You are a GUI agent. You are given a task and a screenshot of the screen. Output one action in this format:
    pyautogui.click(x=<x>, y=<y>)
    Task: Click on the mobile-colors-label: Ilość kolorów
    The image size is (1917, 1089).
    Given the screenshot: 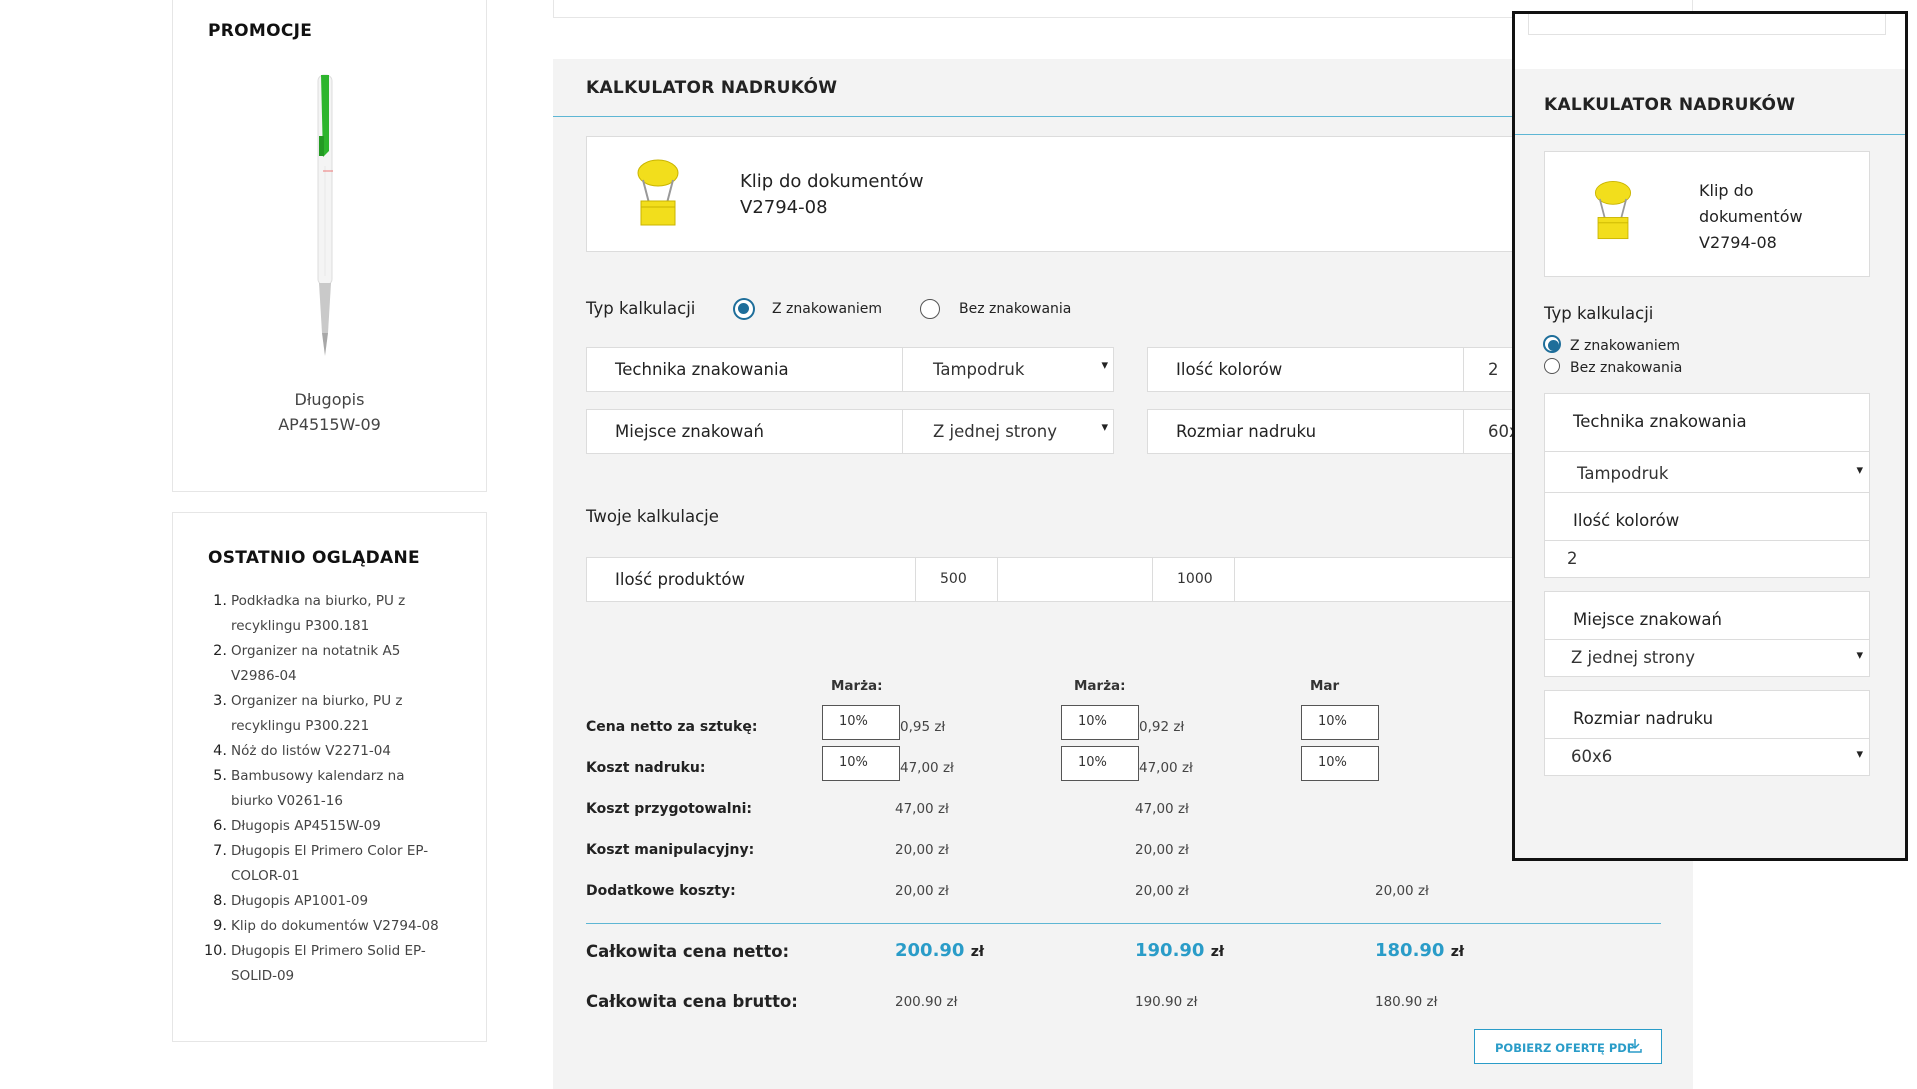 What is the action you would take?
    pyautogui.click(x=1626, y=520)
    